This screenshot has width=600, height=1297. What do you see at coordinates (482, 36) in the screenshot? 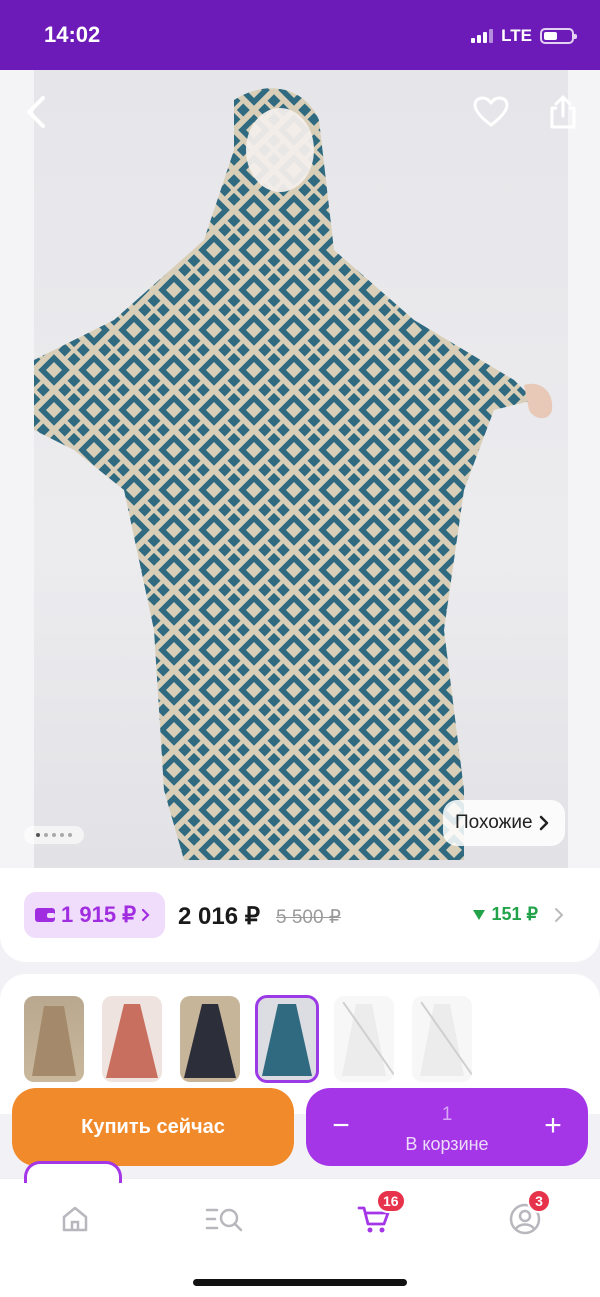
I see `signal-icon` at bounding box center [482, 36].